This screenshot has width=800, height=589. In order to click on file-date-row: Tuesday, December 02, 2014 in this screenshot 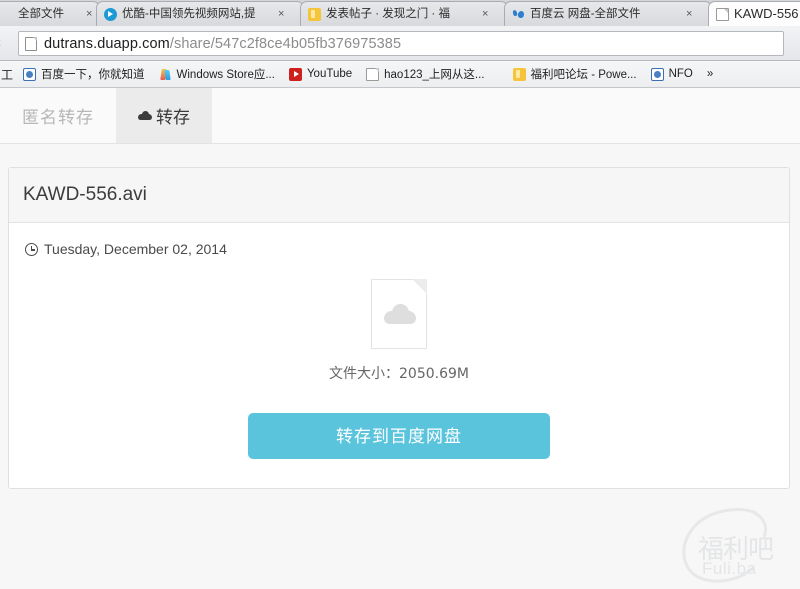, I will do `click(399, 247)`.